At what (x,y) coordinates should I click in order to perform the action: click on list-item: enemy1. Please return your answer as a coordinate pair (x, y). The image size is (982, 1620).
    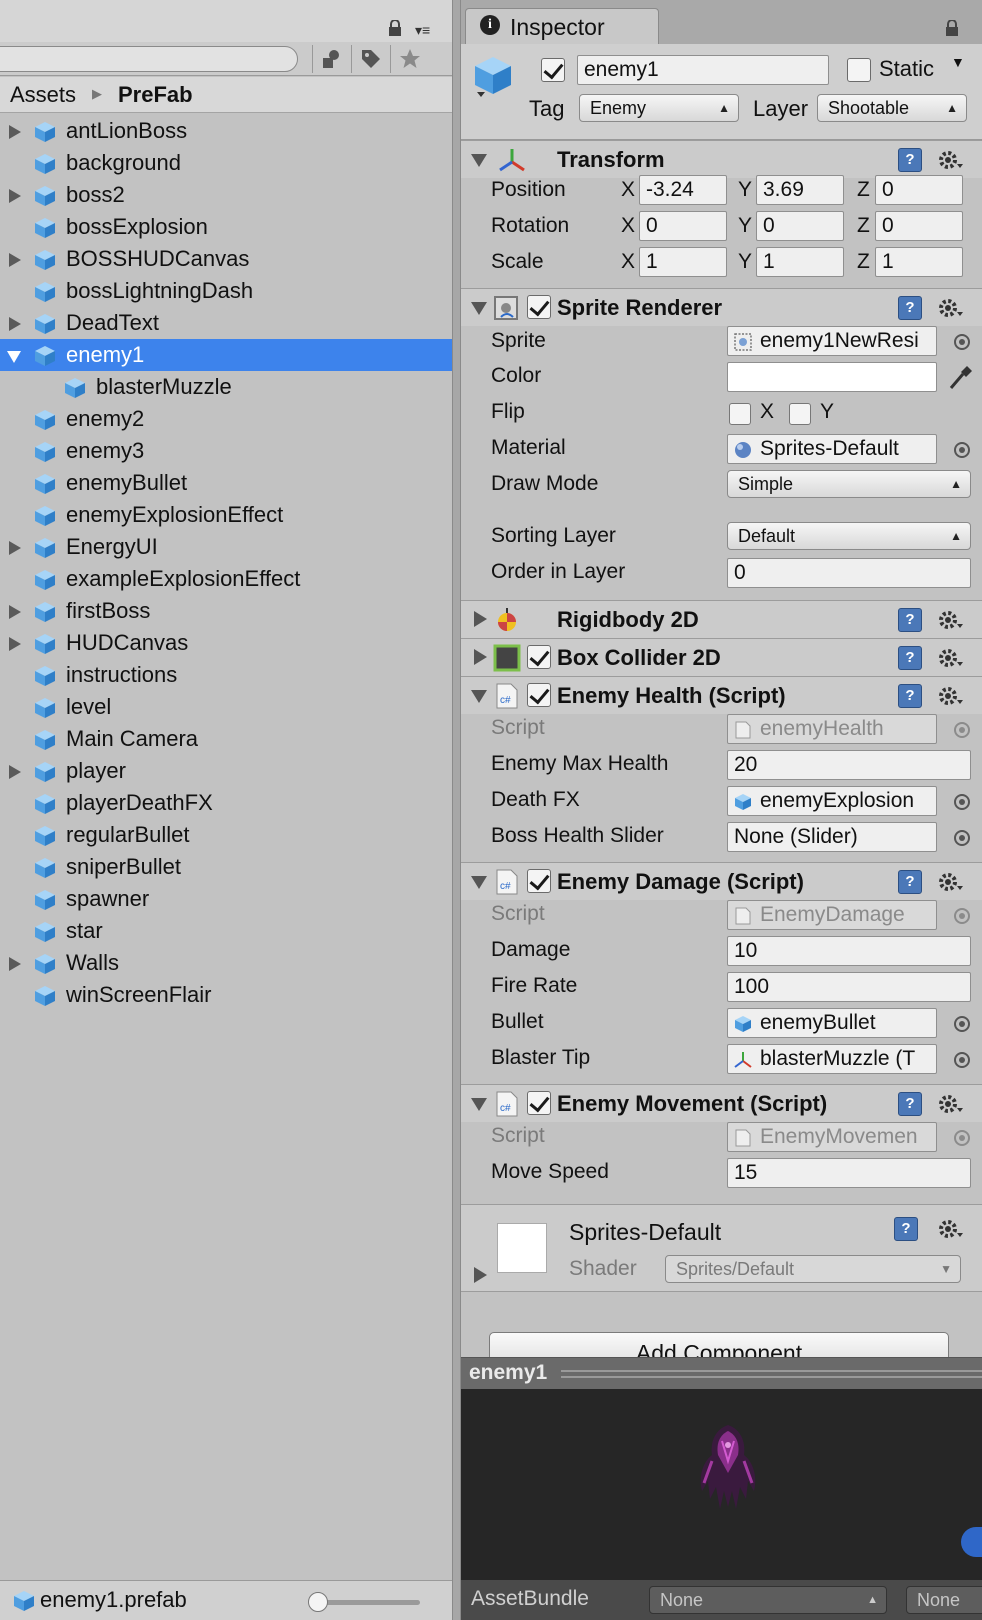
    Looking at the image, I should click on (226, 355).